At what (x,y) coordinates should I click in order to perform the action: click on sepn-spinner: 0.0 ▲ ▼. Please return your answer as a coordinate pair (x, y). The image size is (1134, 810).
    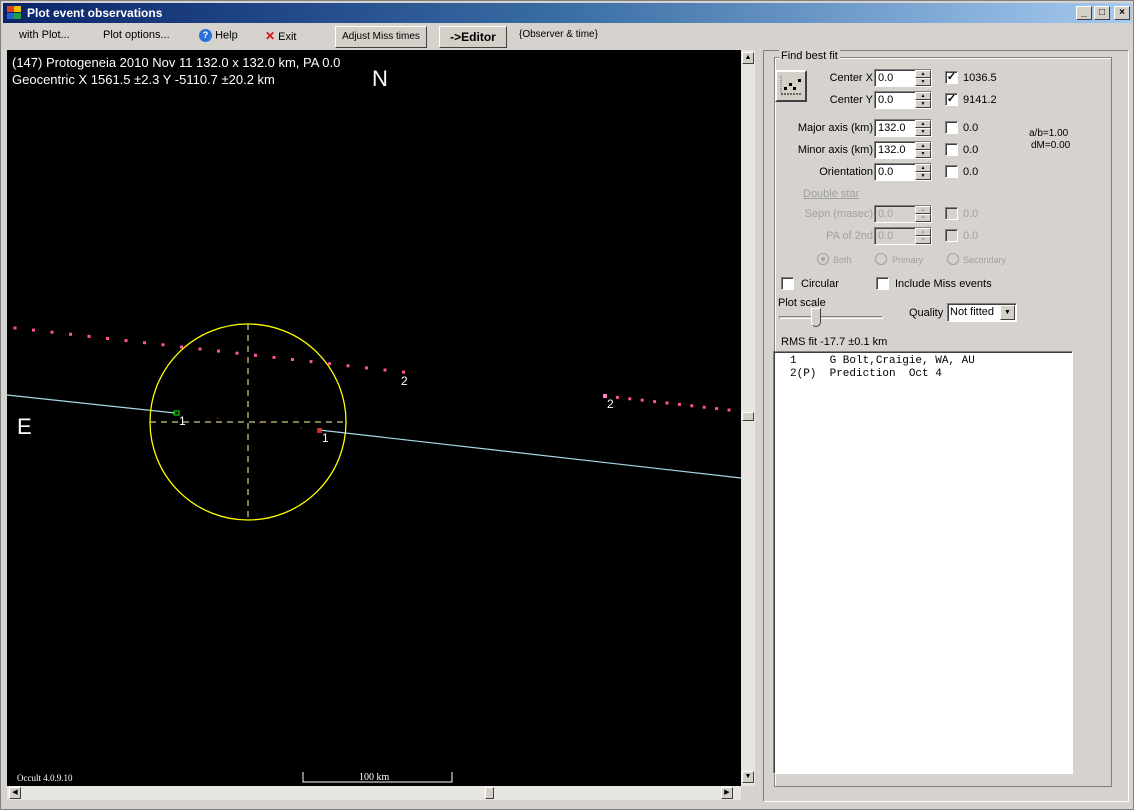
    Looking at the image, I should click on (903, 214).